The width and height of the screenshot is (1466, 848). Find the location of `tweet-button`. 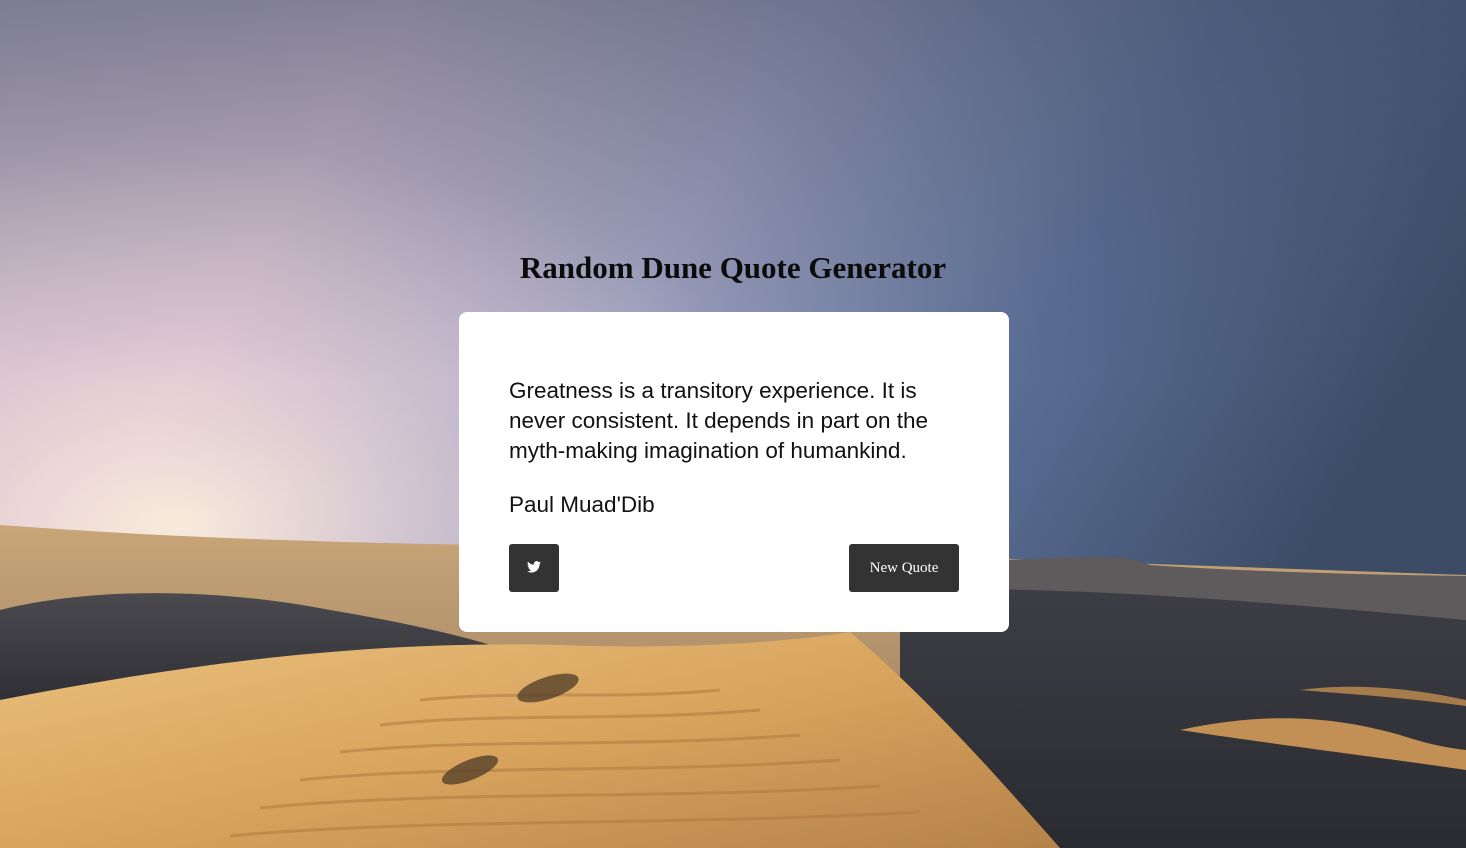

tweet-button is located at coordinates (534, 568).